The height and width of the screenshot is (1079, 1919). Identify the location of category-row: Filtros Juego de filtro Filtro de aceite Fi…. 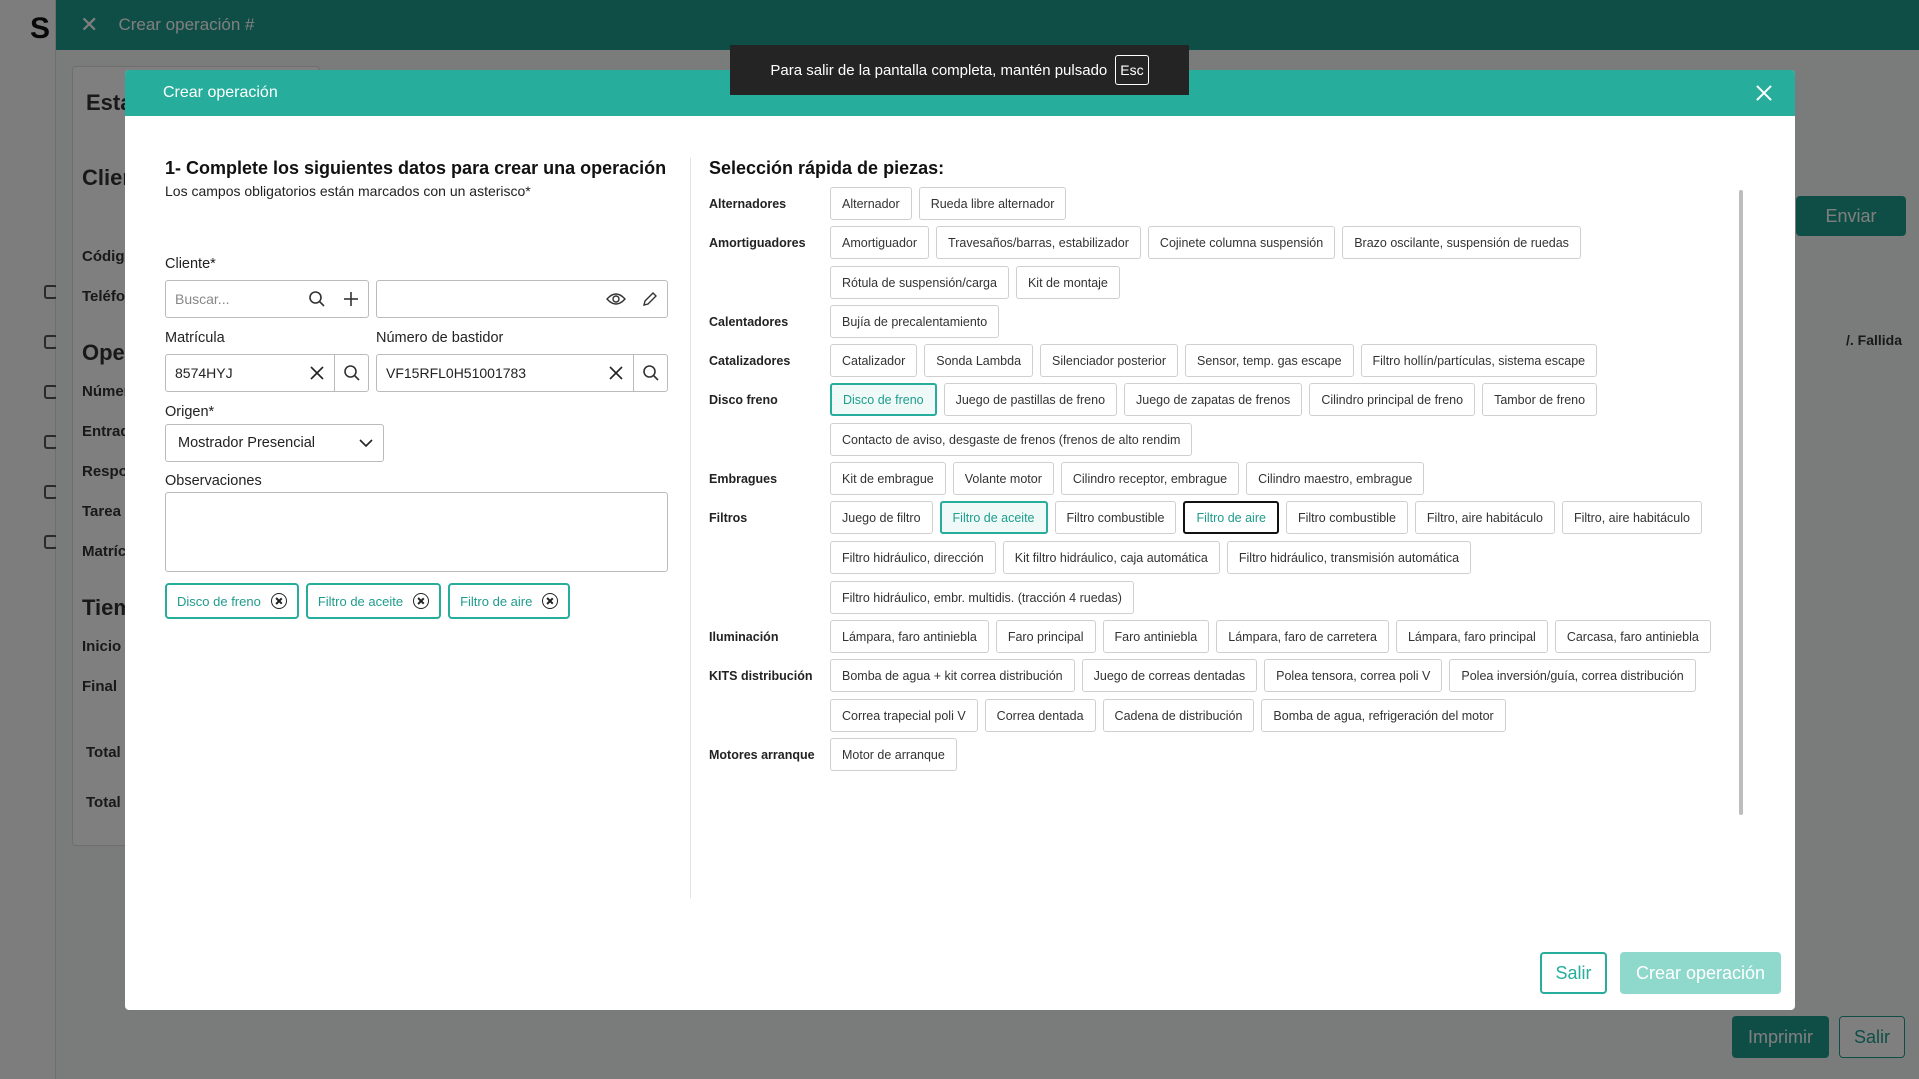
(1224, 557).